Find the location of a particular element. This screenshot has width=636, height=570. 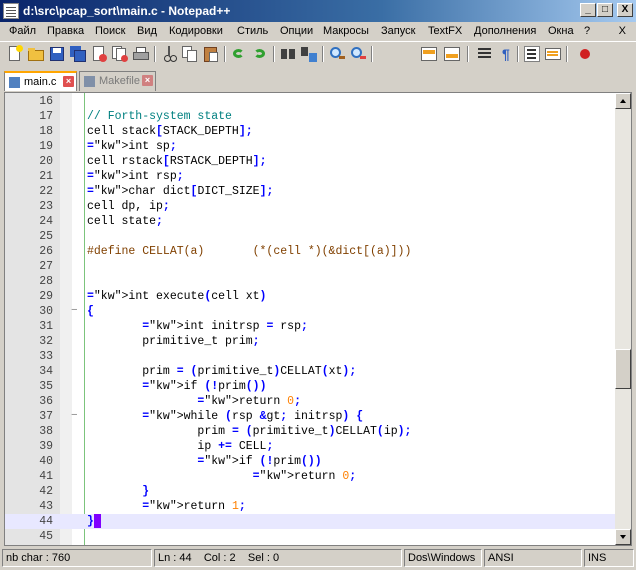

menu-textfx: TextFX is located at coordinates (445, 31).